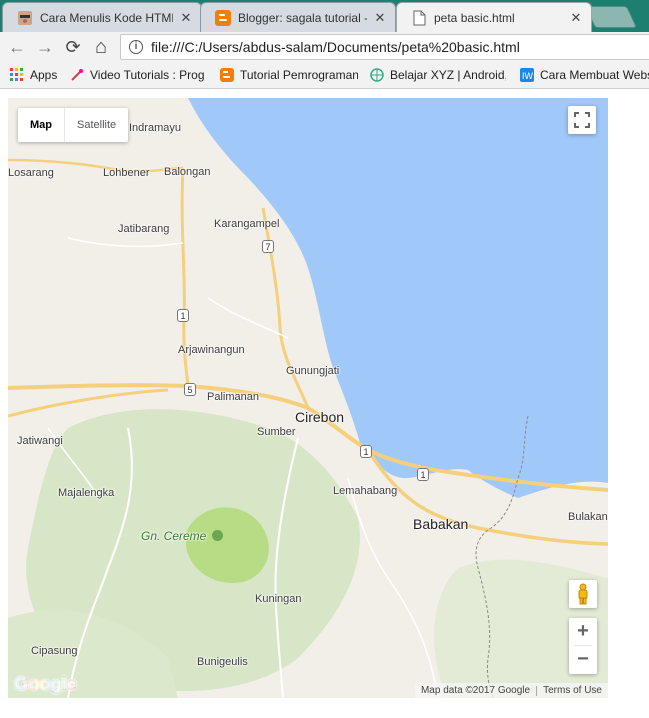 This screenshot has height=718, width=649. I want to click on svg-text: IW, so click(528, 76).